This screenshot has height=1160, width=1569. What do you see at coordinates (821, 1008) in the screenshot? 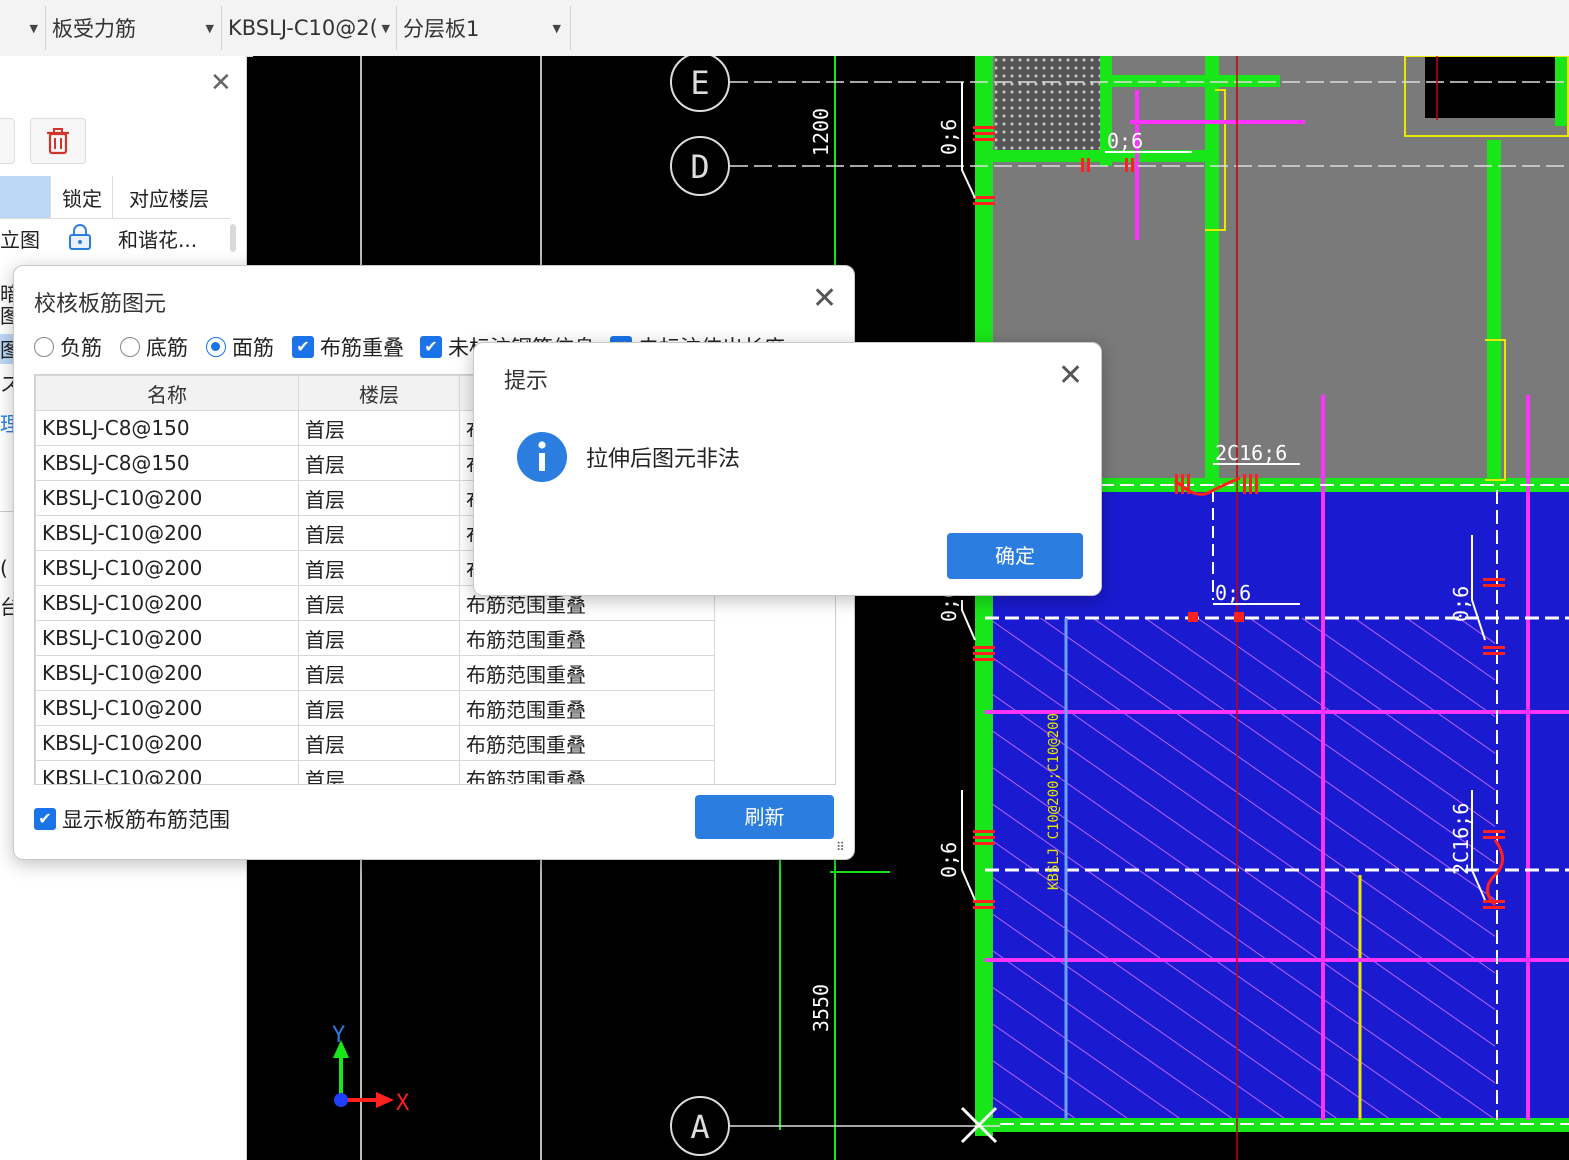
I see `dimension-3550: 3550` at bounding box center [821, 1008].